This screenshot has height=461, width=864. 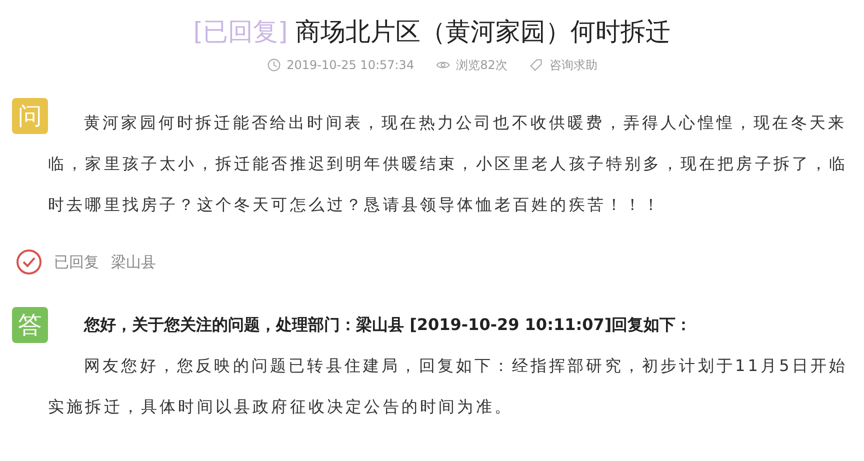 I want to click on status-tag: [已回复], so click(x=240, y=31).